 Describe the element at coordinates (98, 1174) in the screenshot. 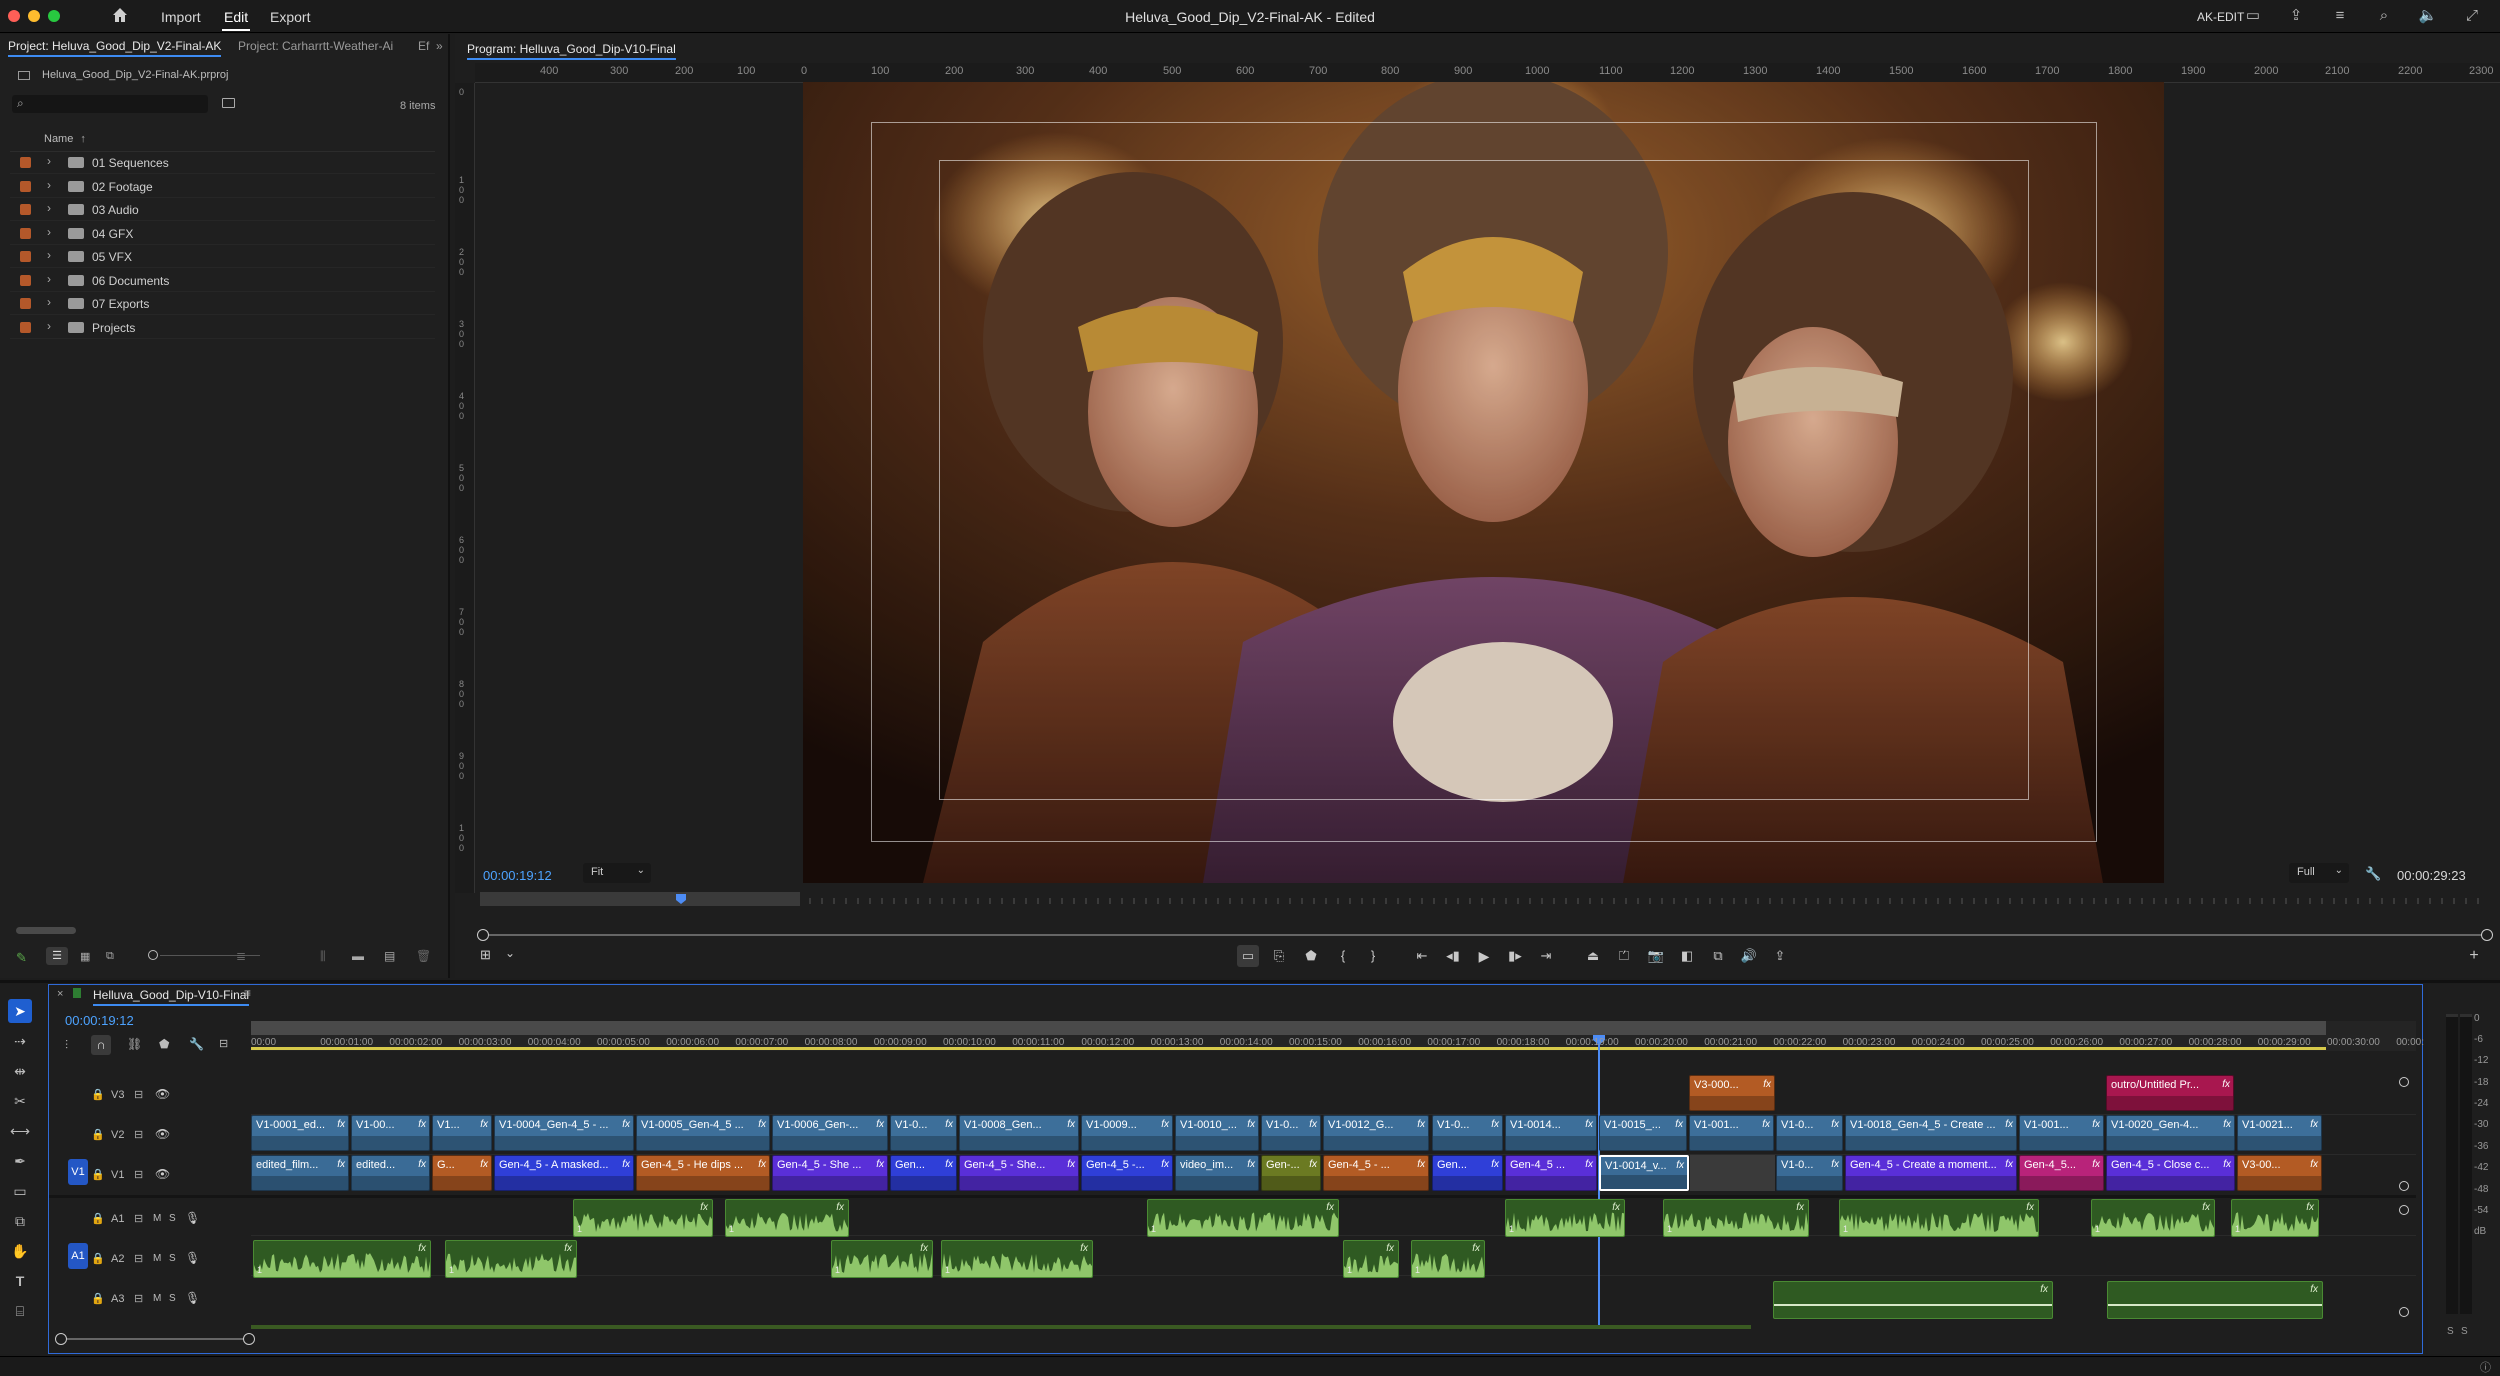

I see `lock-icon: 🔒` at that location.